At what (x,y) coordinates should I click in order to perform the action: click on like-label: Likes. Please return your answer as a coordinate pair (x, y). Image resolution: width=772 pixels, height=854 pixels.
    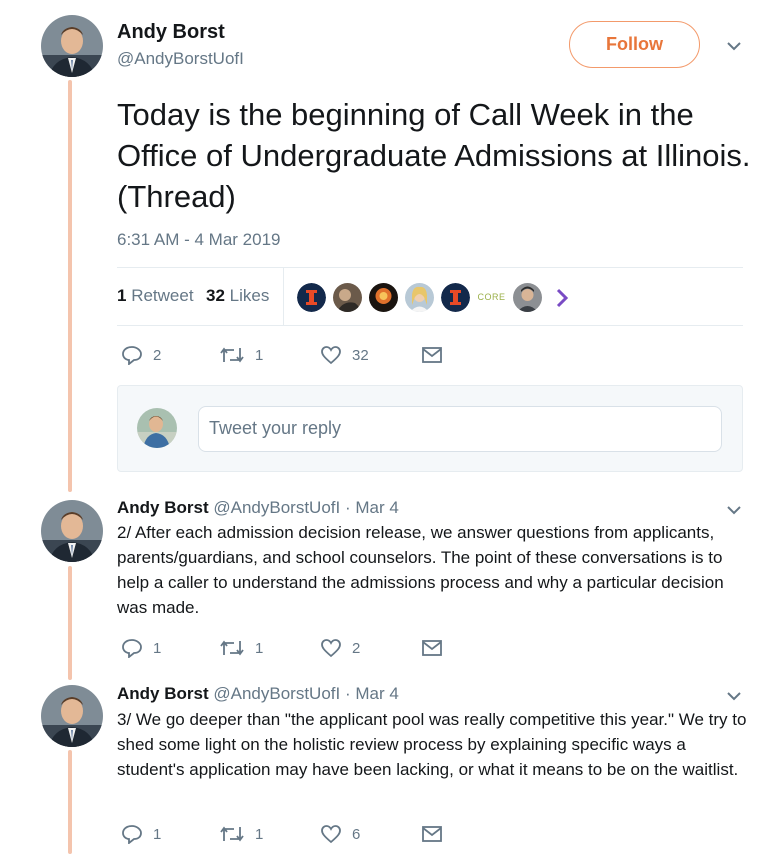
    Looking at the image, I should click on (249, 295).